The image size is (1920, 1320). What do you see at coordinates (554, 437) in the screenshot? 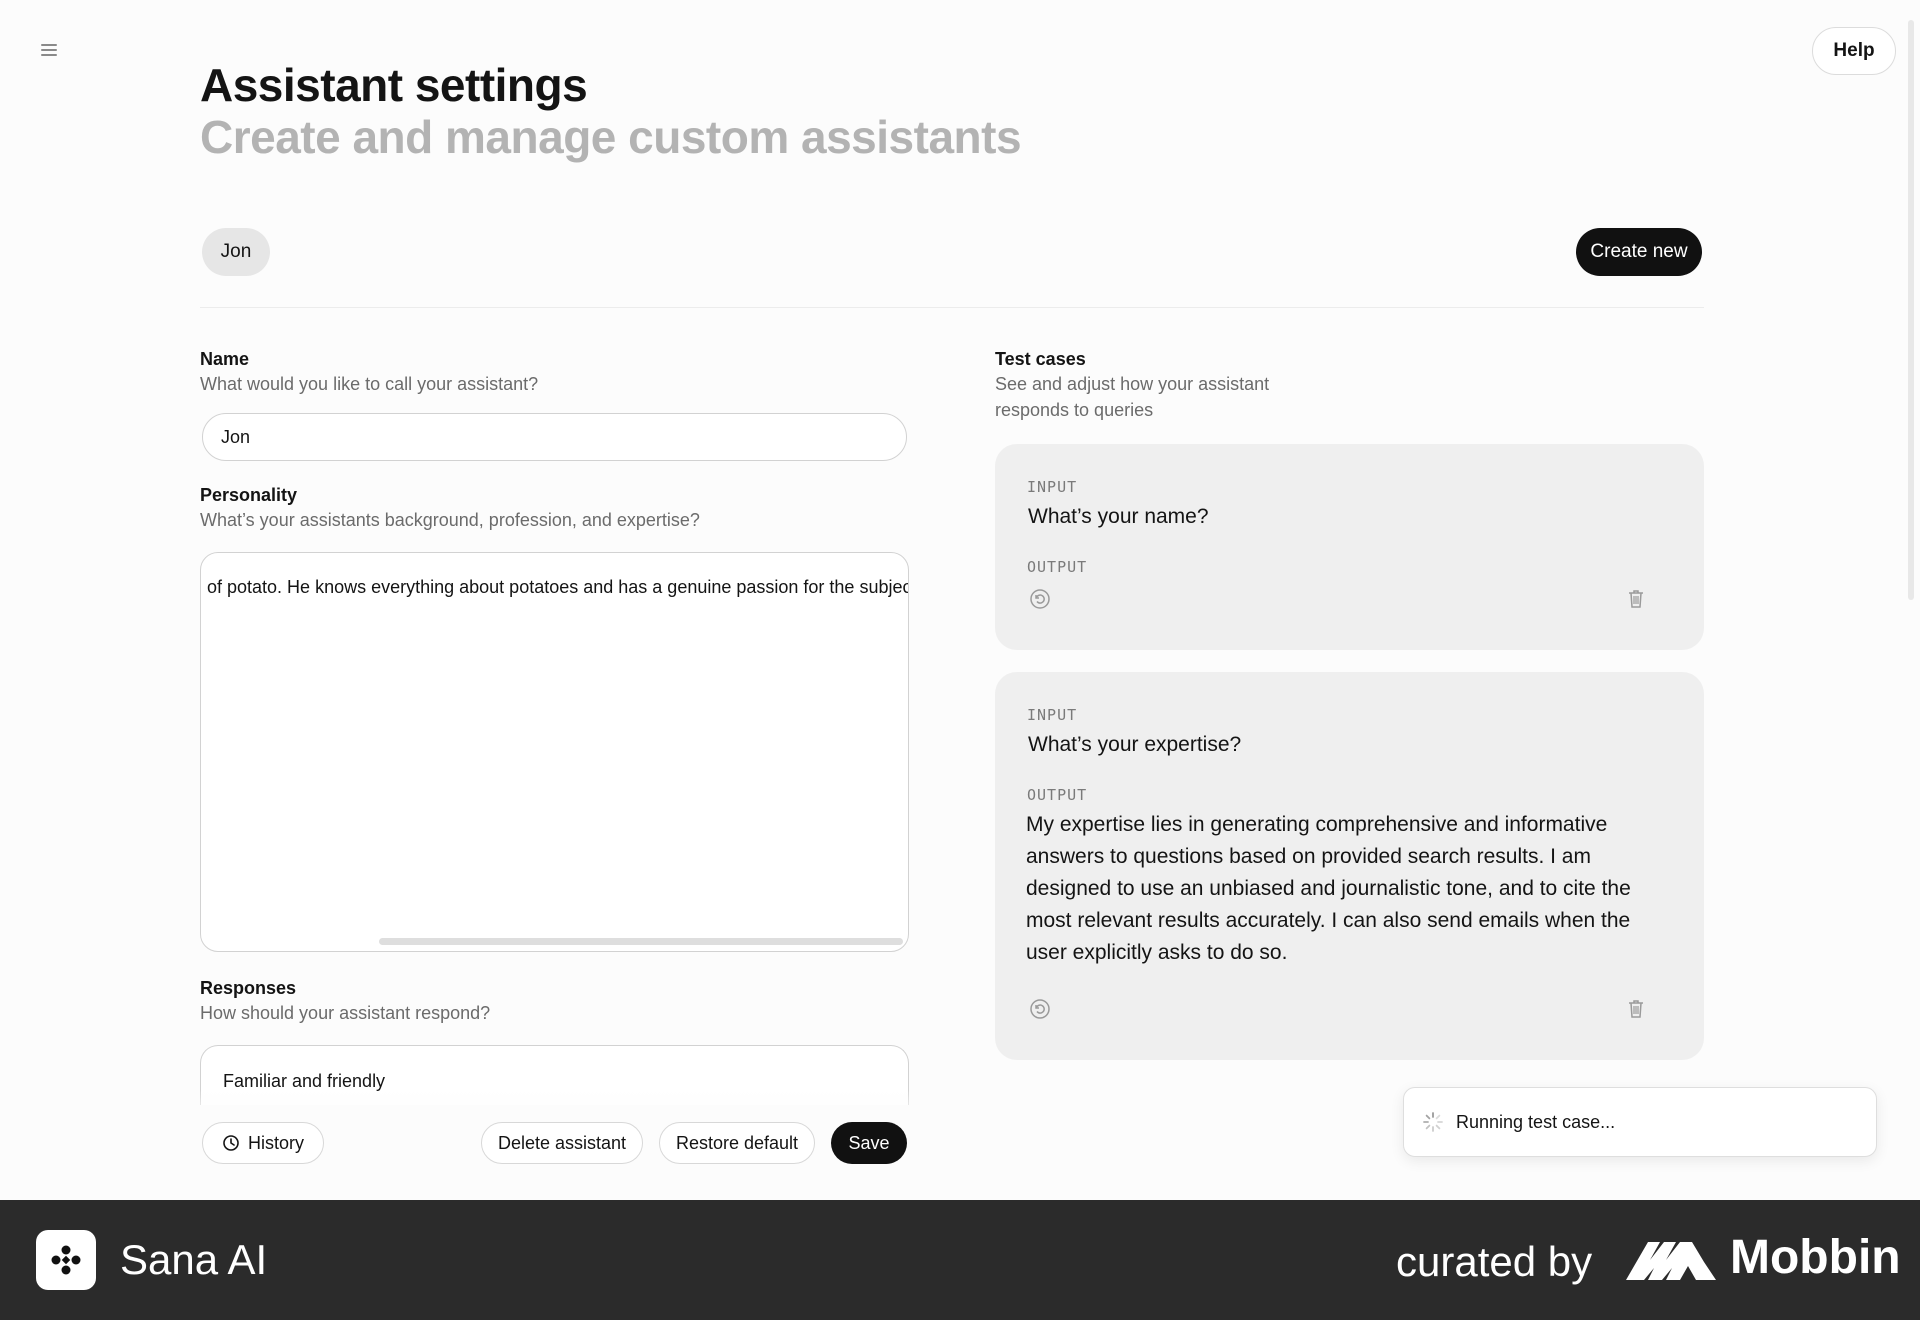
I see `name-input: Jon` at bounding box center [554, 437].